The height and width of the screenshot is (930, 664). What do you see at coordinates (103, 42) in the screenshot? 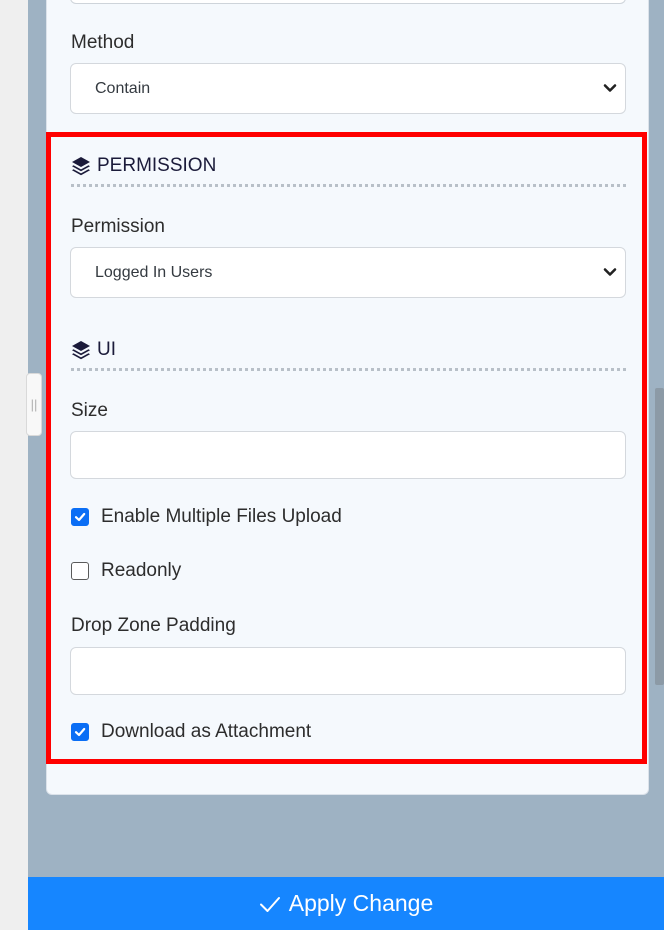
I see `method-label: Method` at bounding box center [103, 42].